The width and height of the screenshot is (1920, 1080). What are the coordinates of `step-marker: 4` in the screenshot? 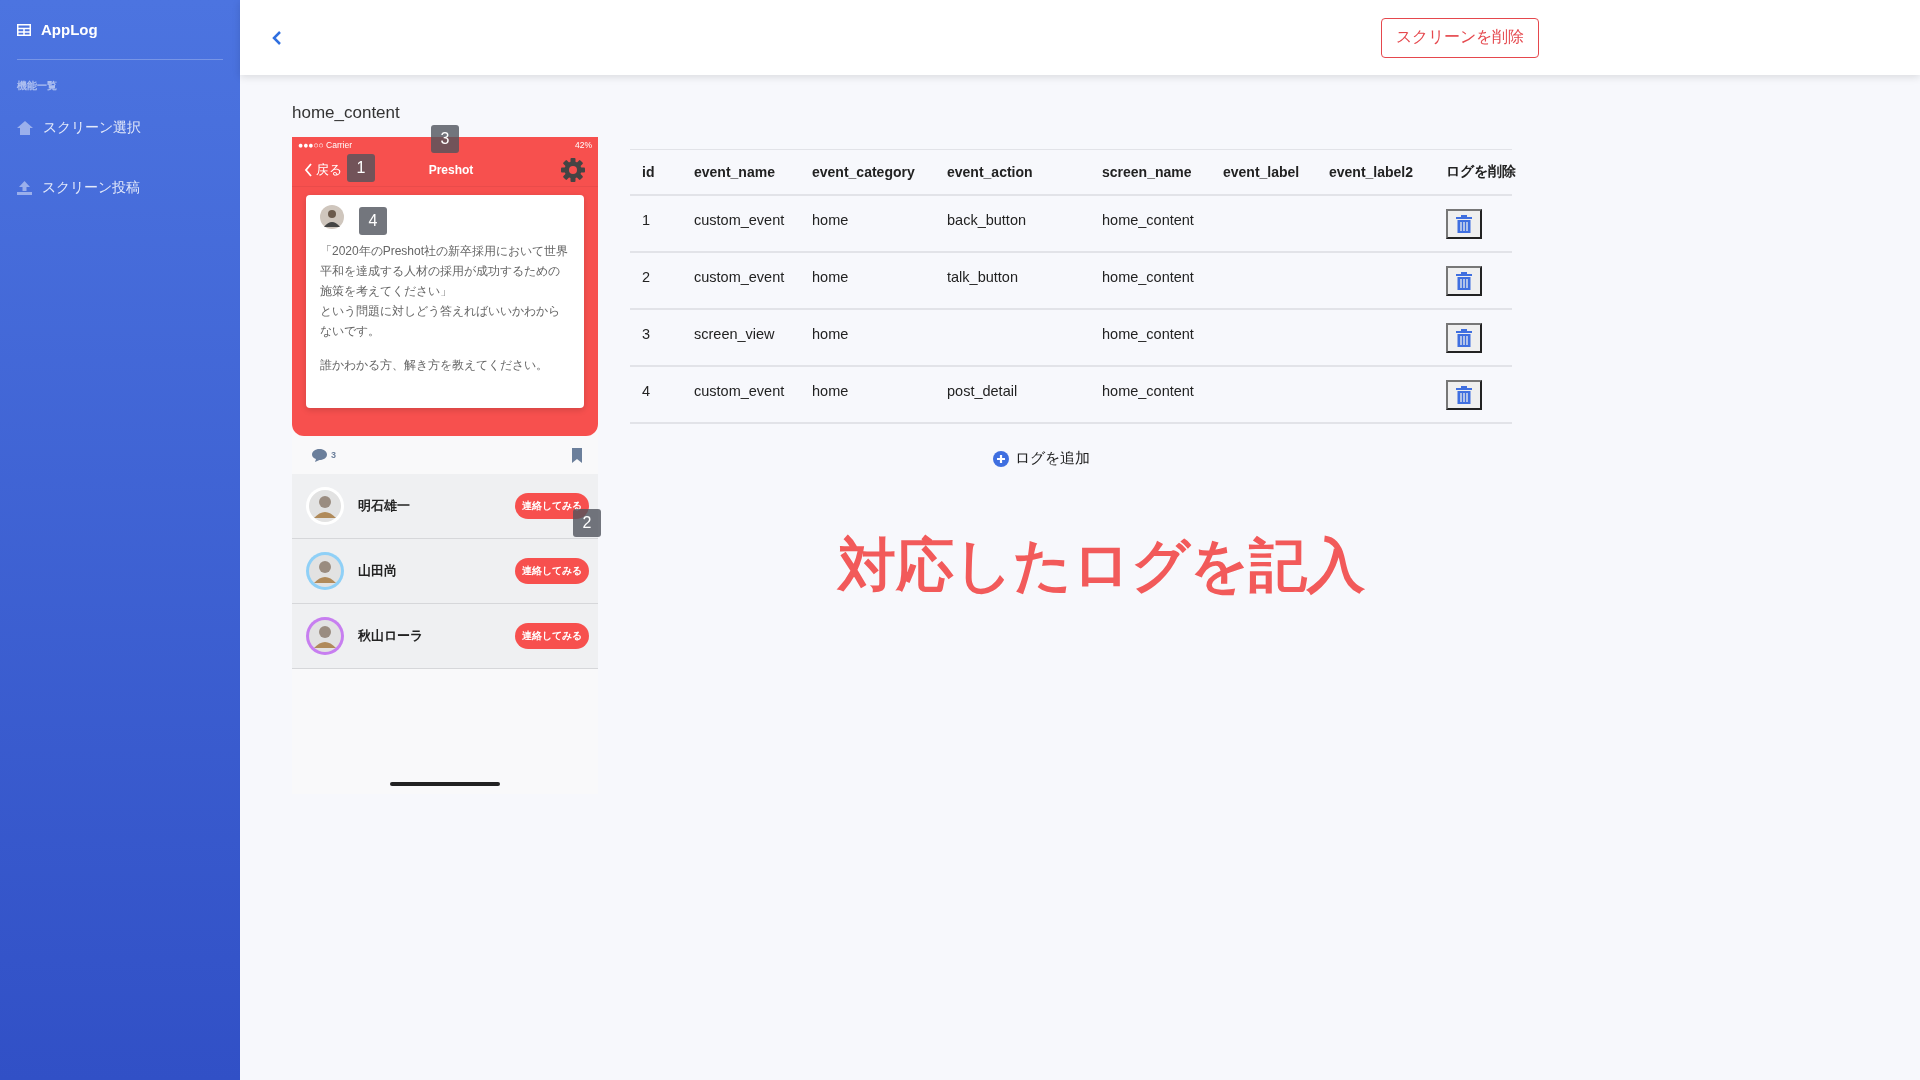 It's located at (373, 221).